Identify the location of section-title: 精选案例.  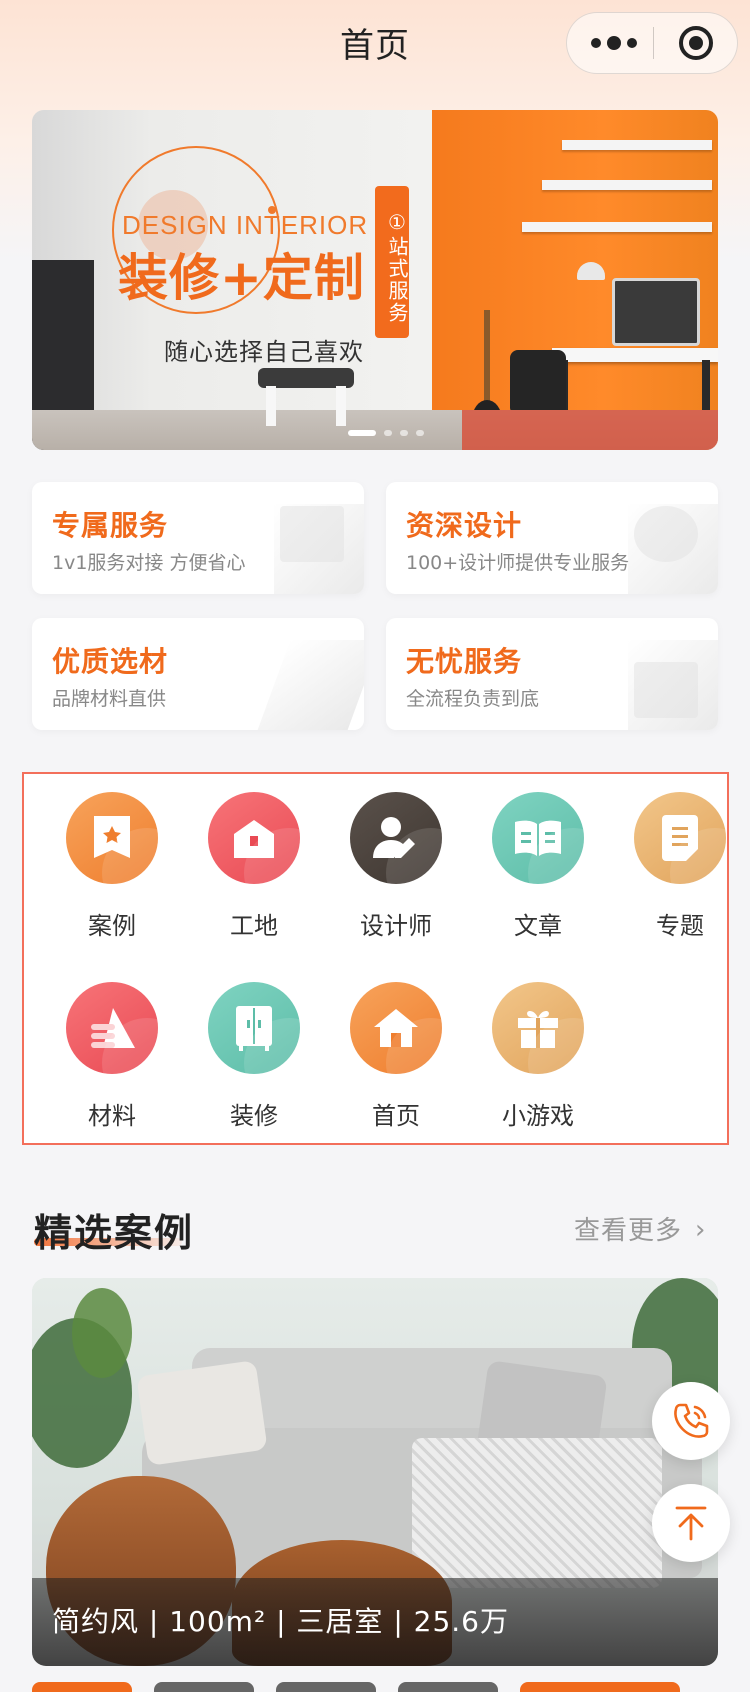
(114, 1233).